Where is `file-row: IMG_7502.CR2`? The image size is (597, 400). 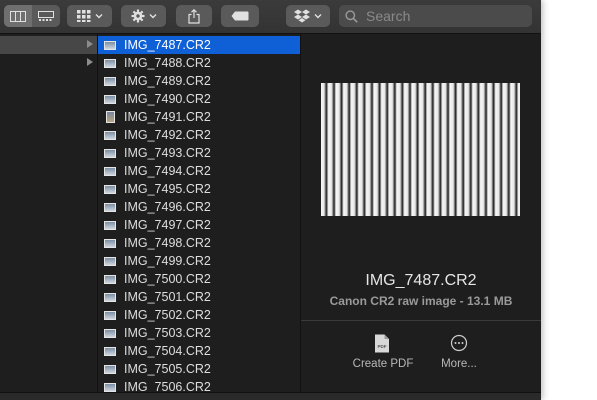 file-row: IMG_7502.CR2 is located at coordinates (199, 315).